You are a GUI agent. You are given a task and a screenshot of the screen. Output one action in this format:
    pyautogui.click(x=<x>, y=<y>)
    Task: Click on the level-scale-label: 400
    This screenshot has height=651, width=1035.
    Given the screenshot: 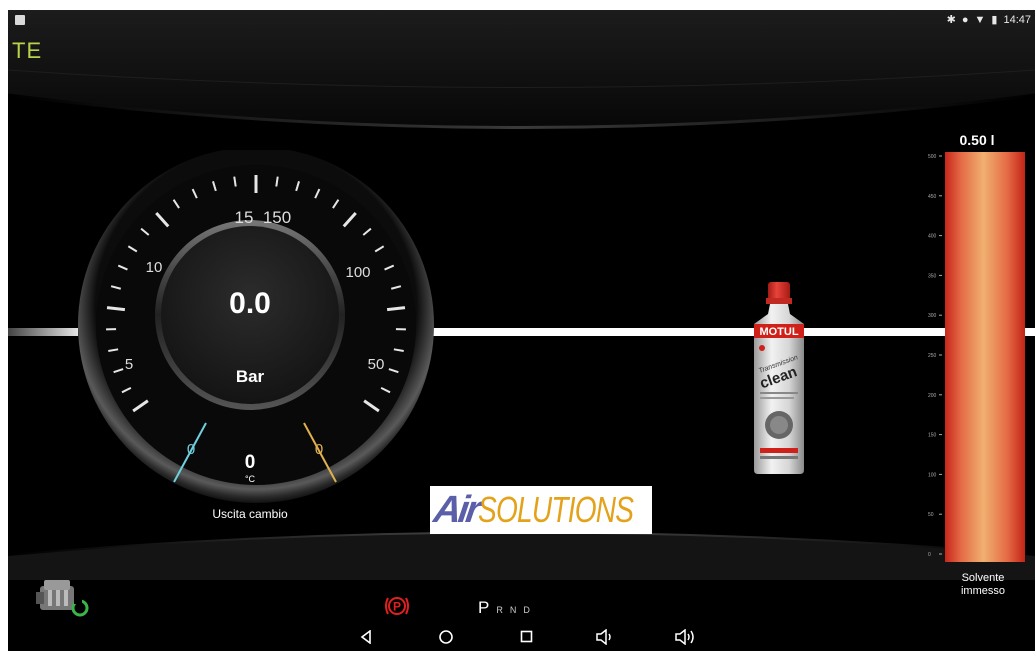 What is the action you would take?
    pyautogui.click(x=932, y=237)
    